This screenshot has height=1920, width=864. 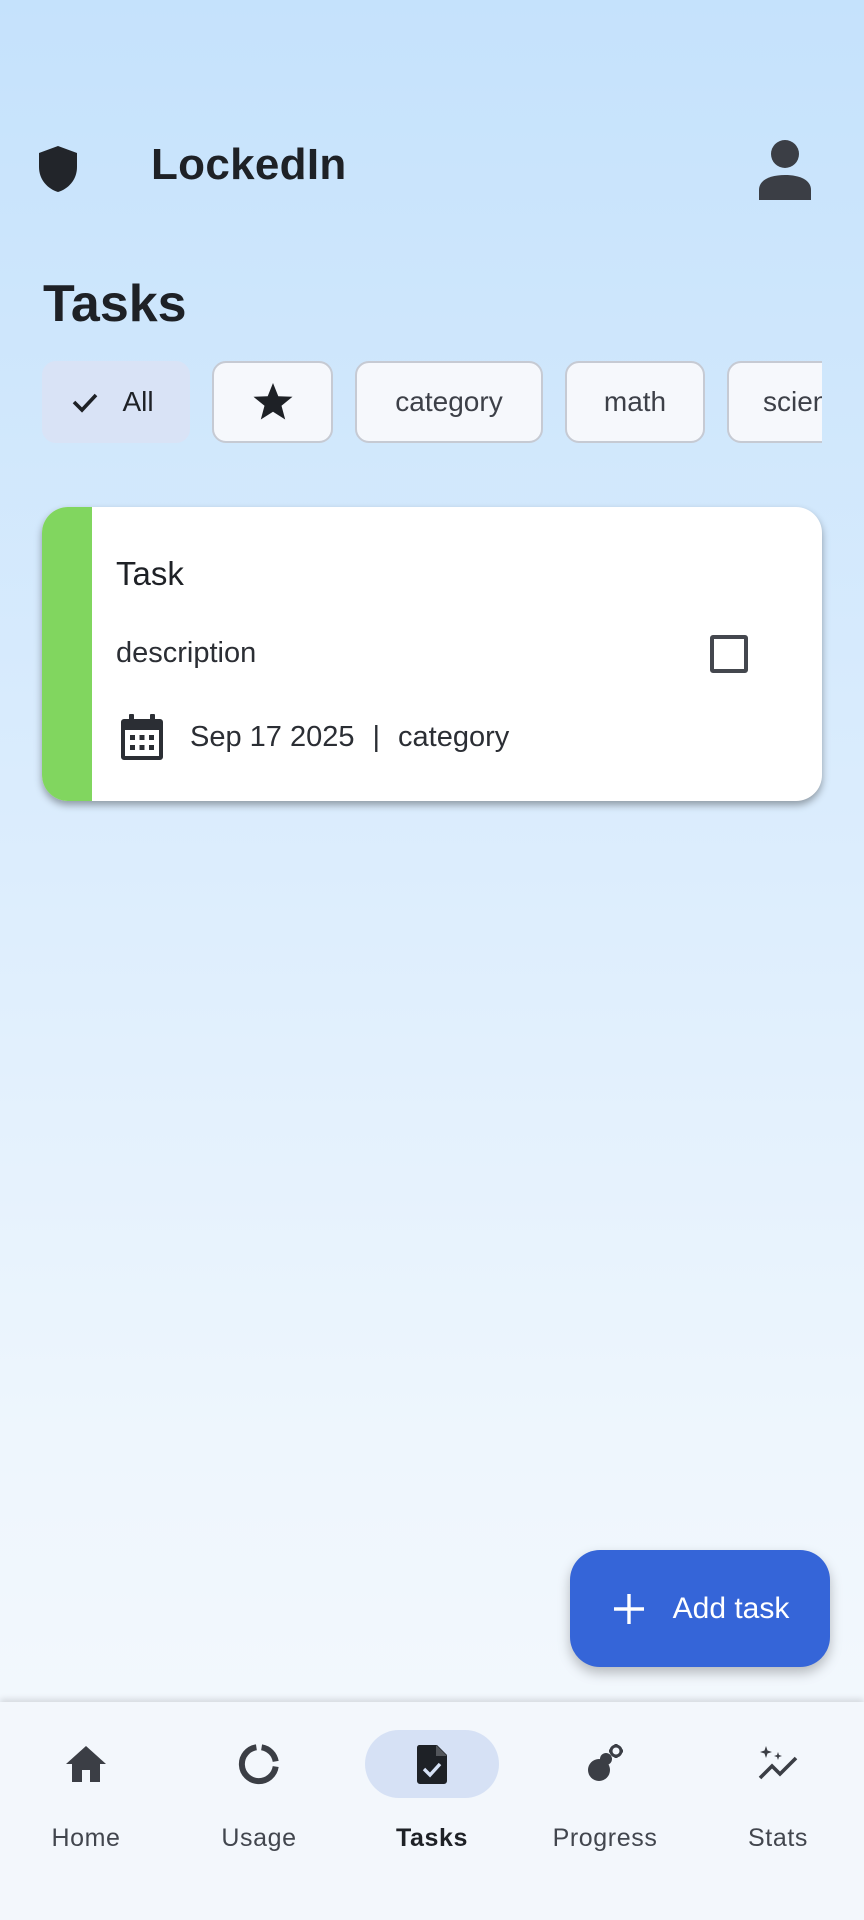 I want to click on nav-item-tasks: Tasks, so click(x=432, y=1811).